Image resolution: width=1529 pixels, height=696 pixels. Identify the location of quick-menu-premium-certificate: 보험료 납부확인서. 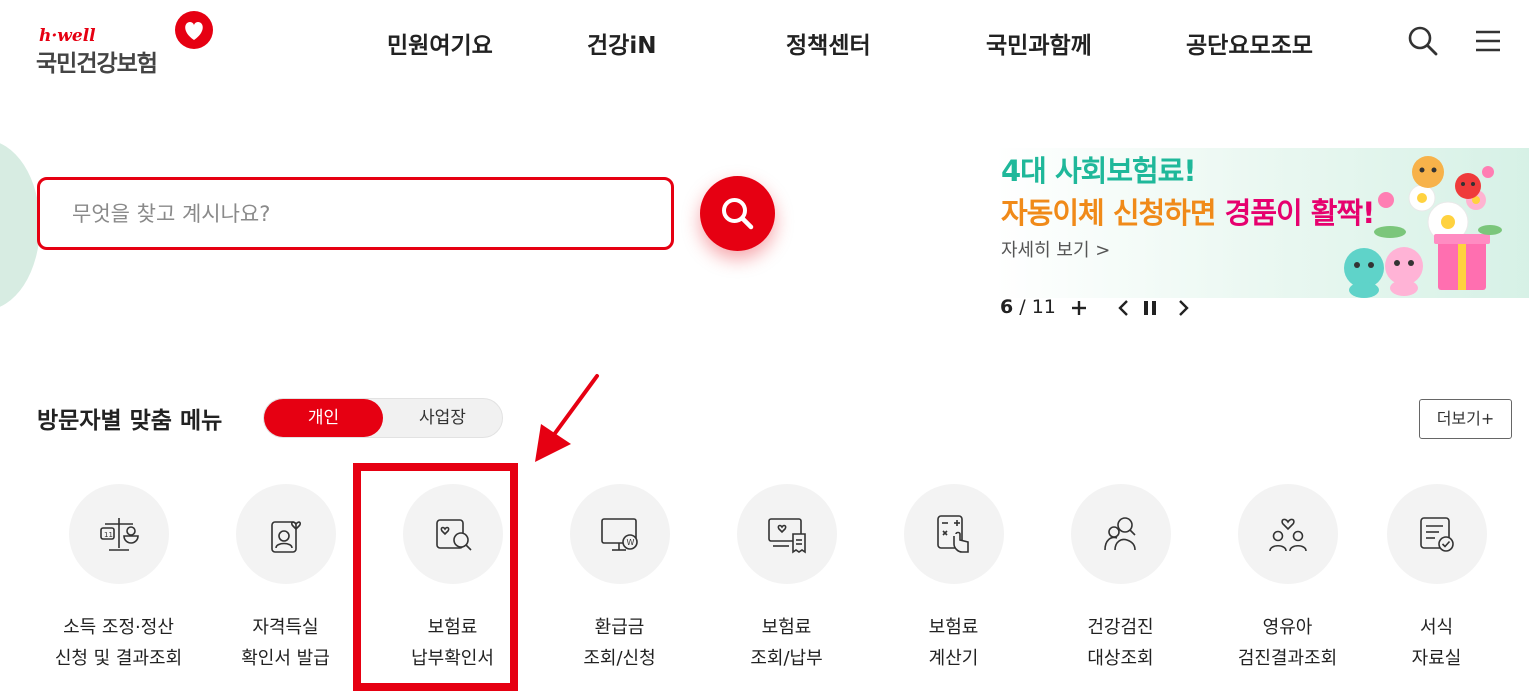
(452, 584).